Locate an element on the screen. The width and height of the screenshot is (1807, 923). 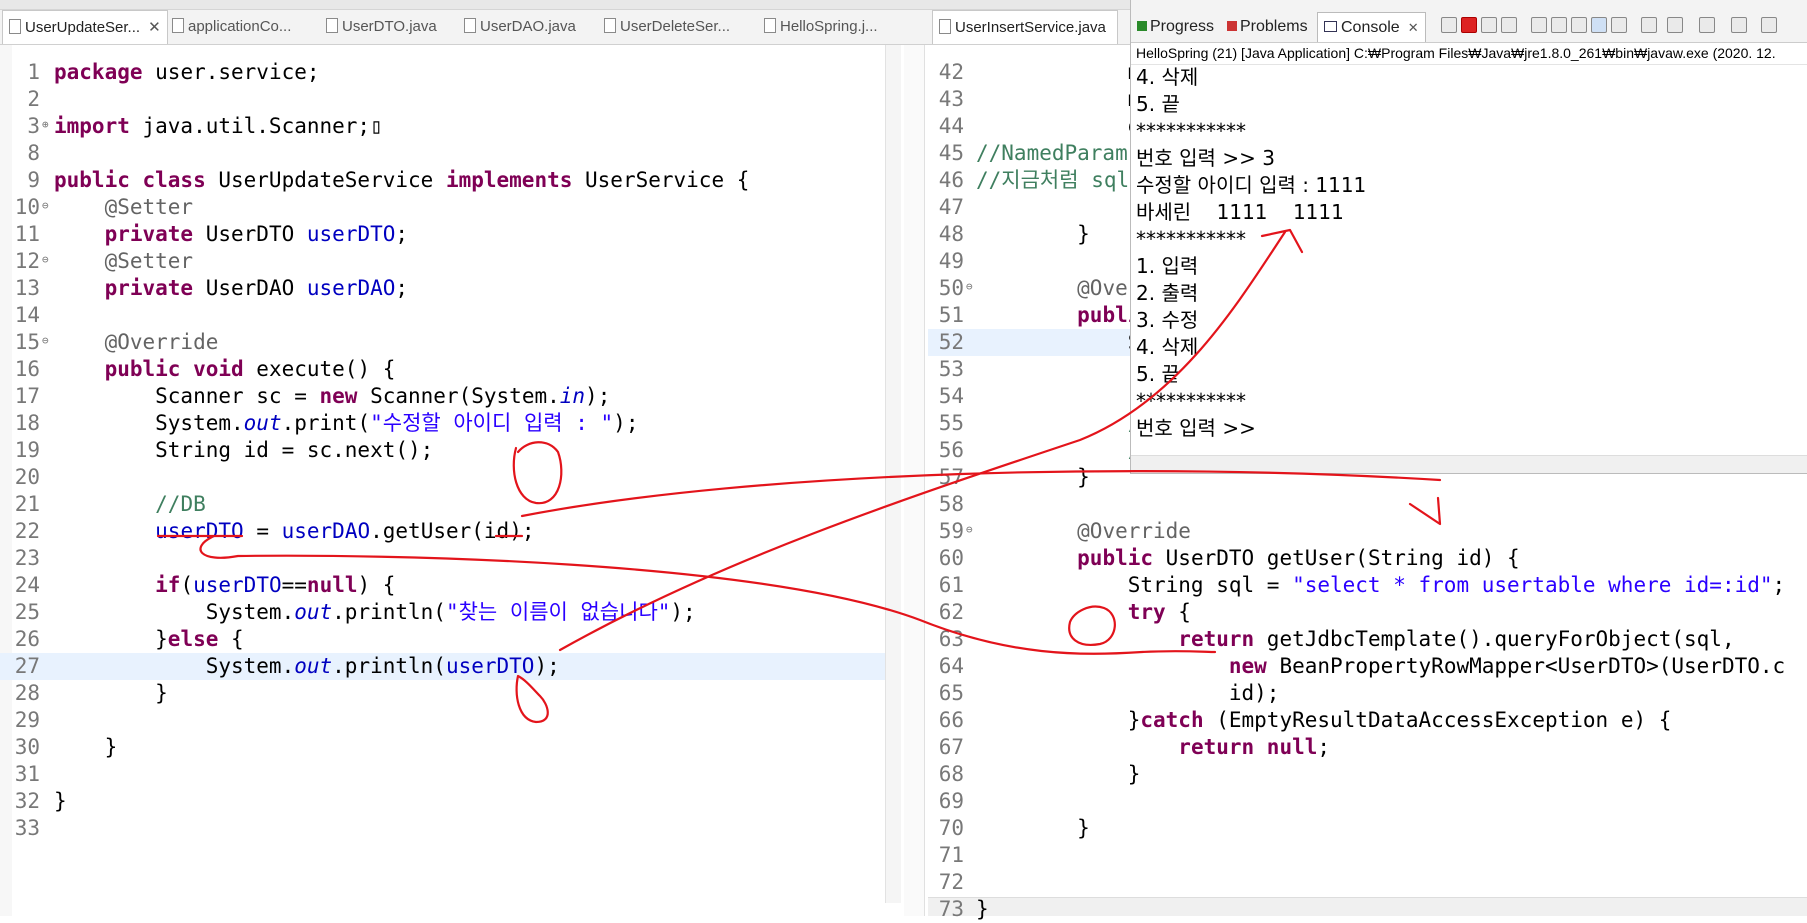
show-stderr-icon is located at coordinates (1649, 25).